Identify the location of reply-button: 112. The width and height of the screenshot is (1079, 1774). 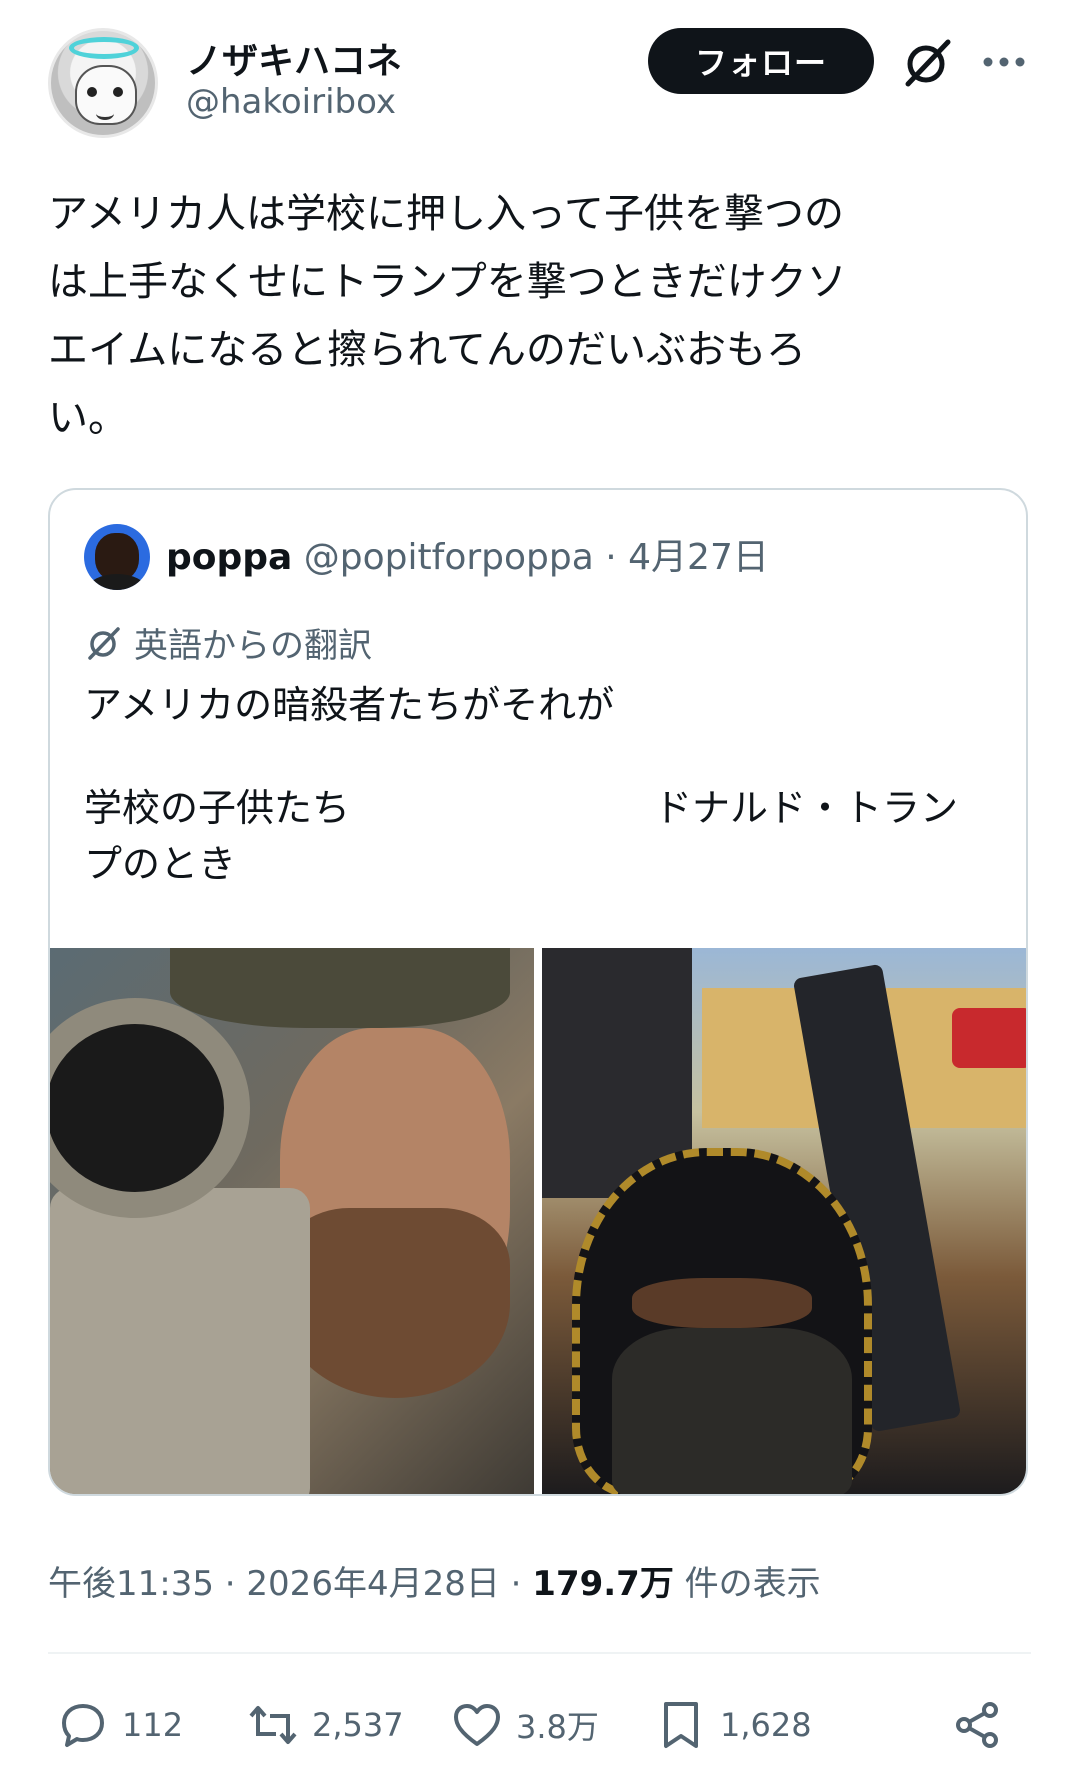
(119, 1725).